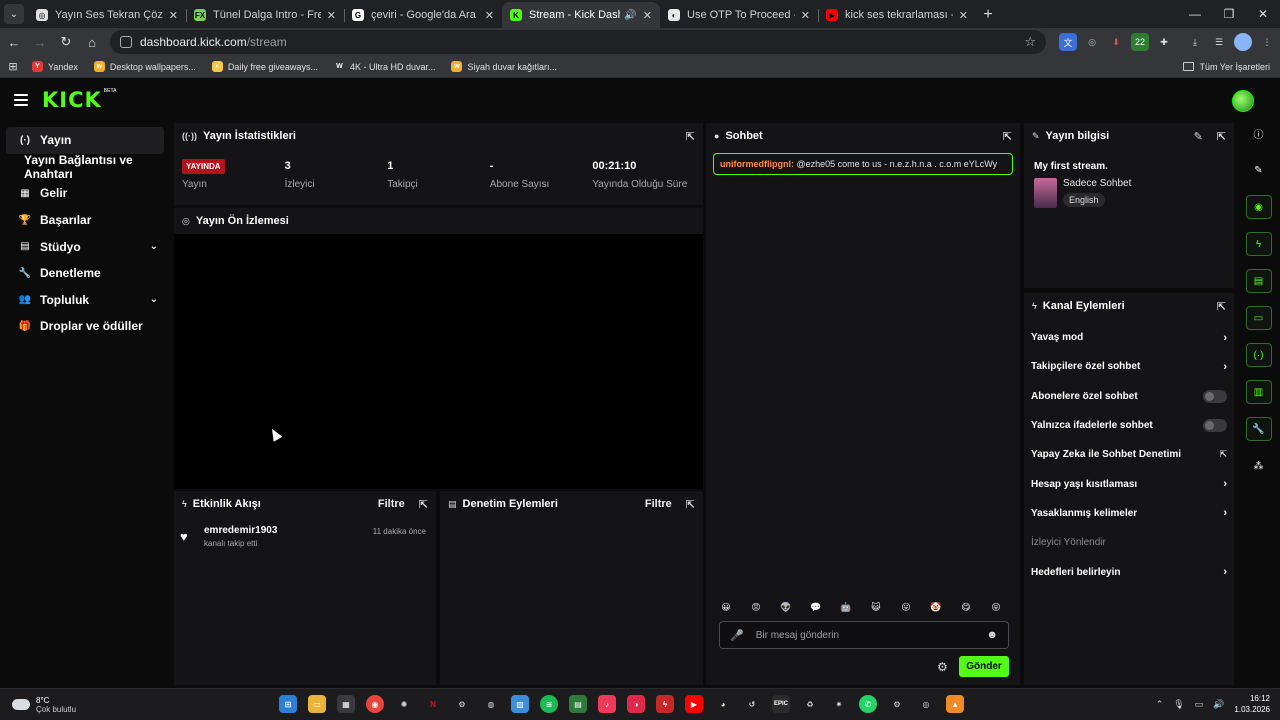 The height and width of the screenshot is (720, 1280). Describe the element at coordinates (72, 100) in the screenshot. I see `kick-logo: KICK` at that location.